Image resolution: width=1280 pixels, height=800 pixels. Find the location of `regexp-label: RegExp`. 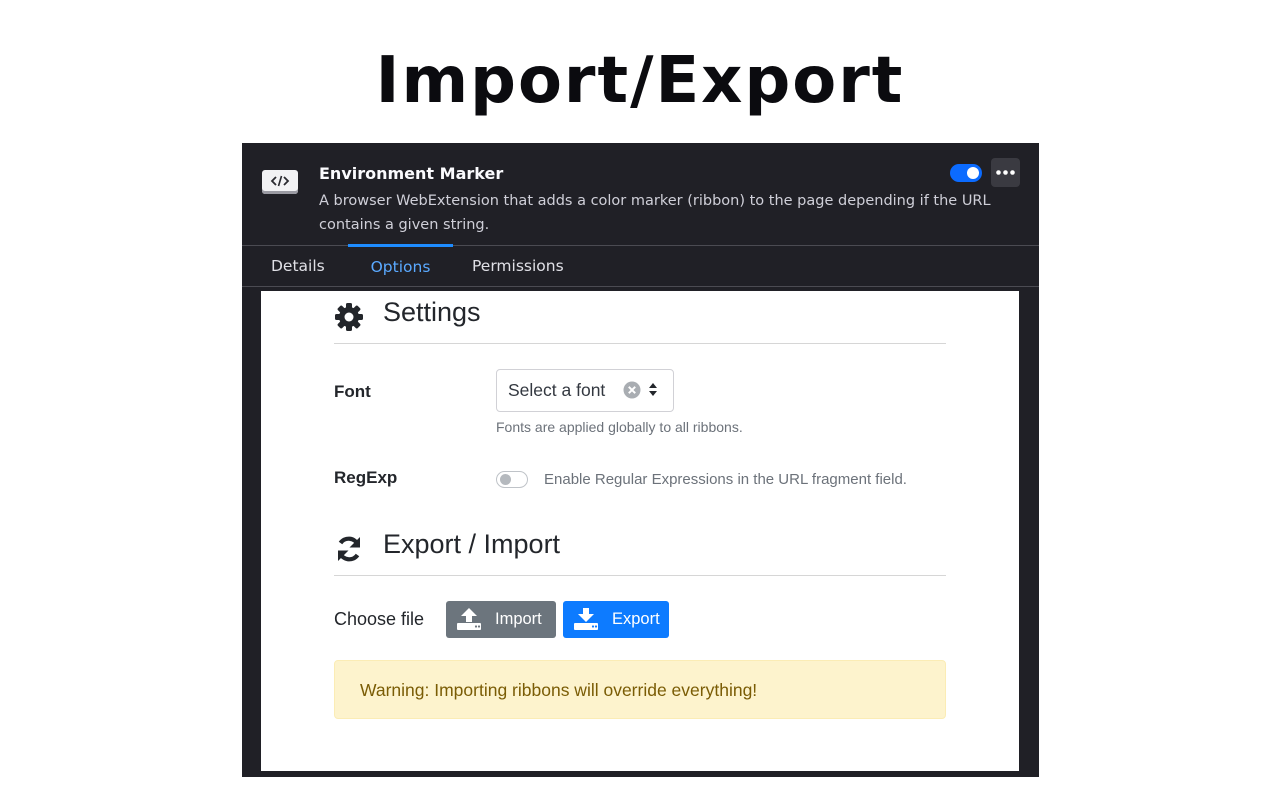

regexp-label: RegExp is located at coordinates (366, 477).